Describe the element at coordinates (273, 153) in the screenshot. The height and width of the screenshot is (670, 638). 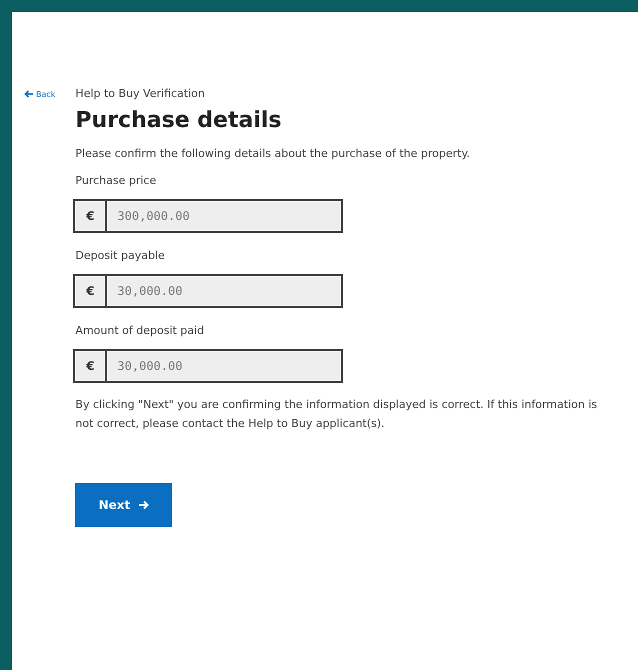
I see `intro-text: Please confirm the following details about the purchase of the property.` at that location.